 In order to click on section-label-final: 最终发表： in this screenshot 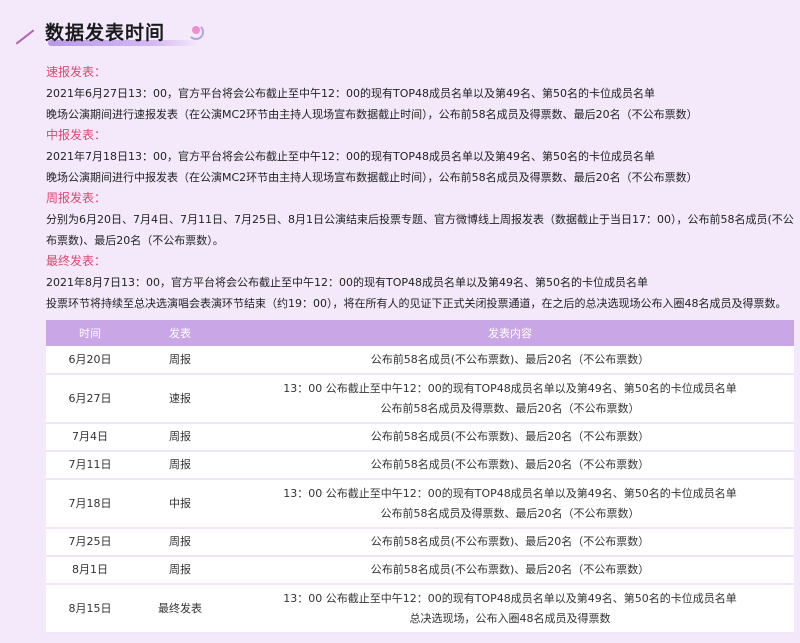, I will do `click(76, 261)`.